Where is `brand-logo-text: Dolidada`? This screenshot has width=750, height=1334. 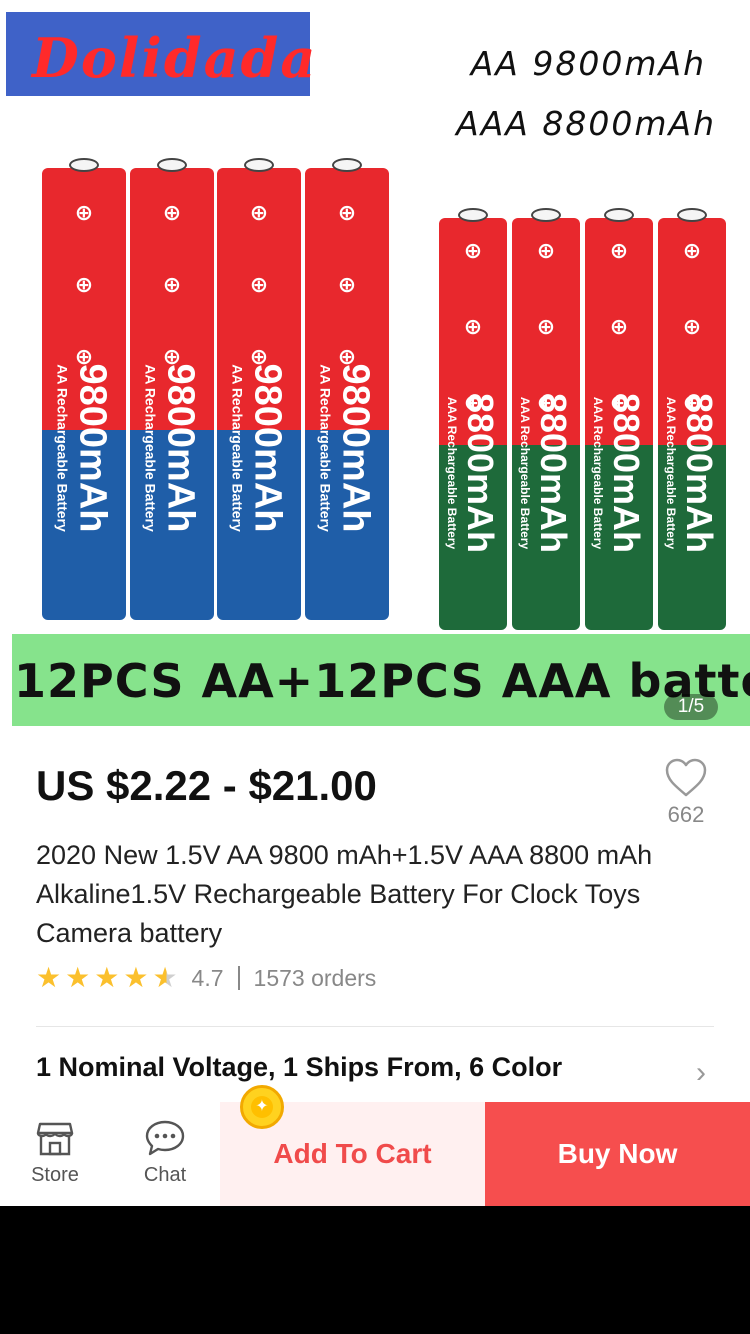
brand-logo-text: Dolidada is located at coordinates (175, 58).